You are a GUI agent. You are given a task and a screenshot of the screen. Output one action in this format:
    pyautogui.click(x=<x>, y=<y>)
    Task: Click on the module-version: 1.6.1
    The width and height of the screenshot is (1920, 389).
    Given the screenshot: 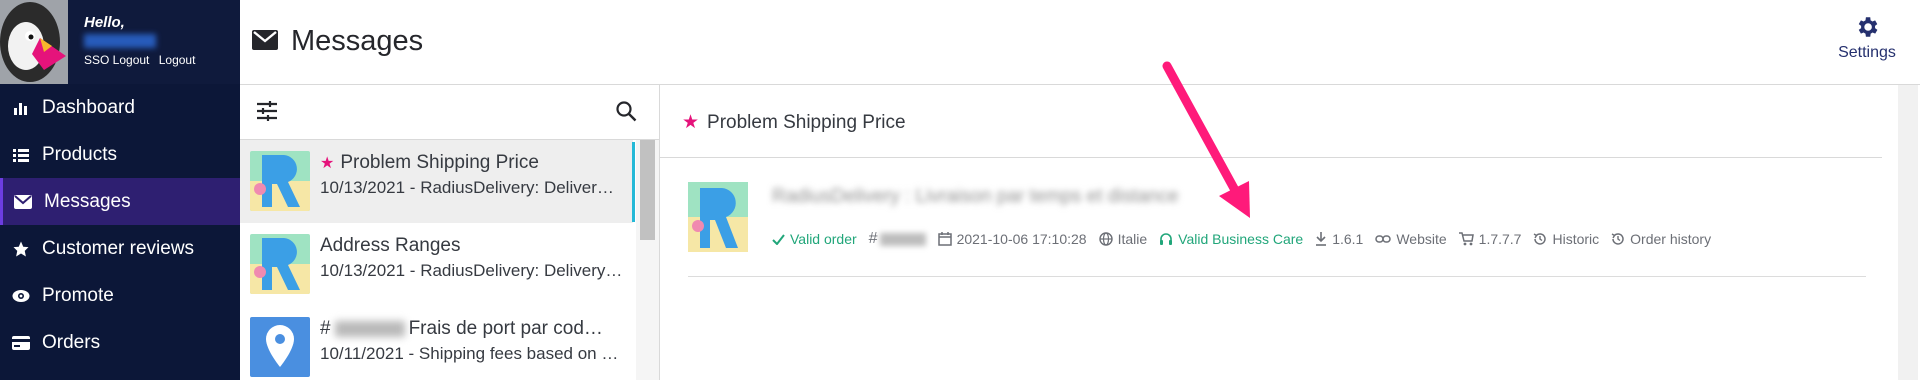 What is the action you would take?
    pyautogui.click(x=1339, y=239)
    